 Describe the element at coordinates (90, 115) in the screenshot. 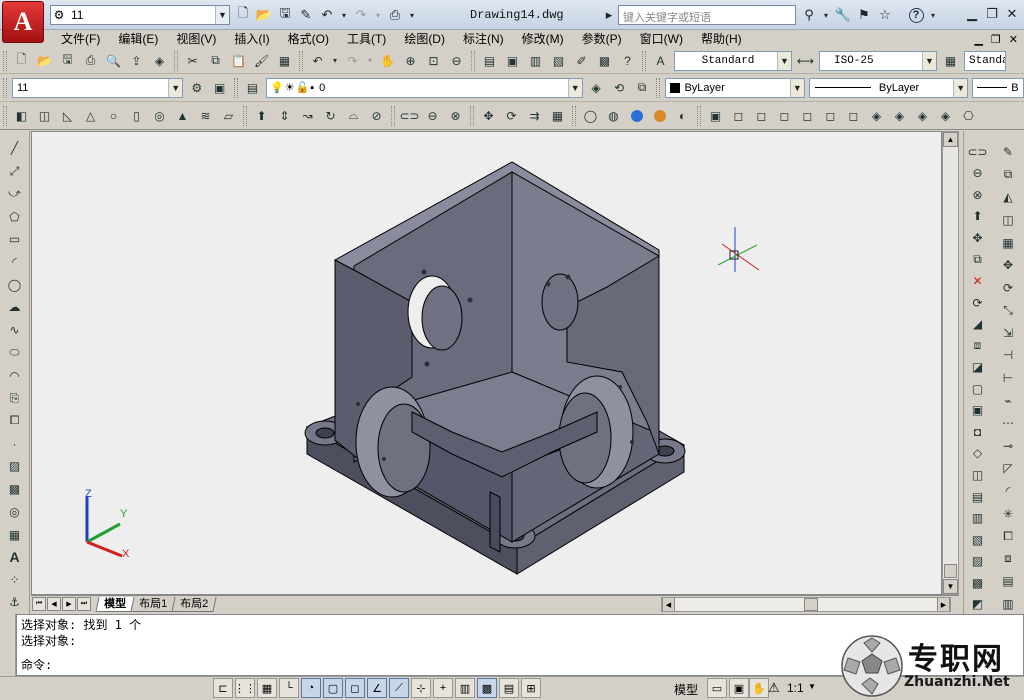

I see `cone-icon: △` at that location.